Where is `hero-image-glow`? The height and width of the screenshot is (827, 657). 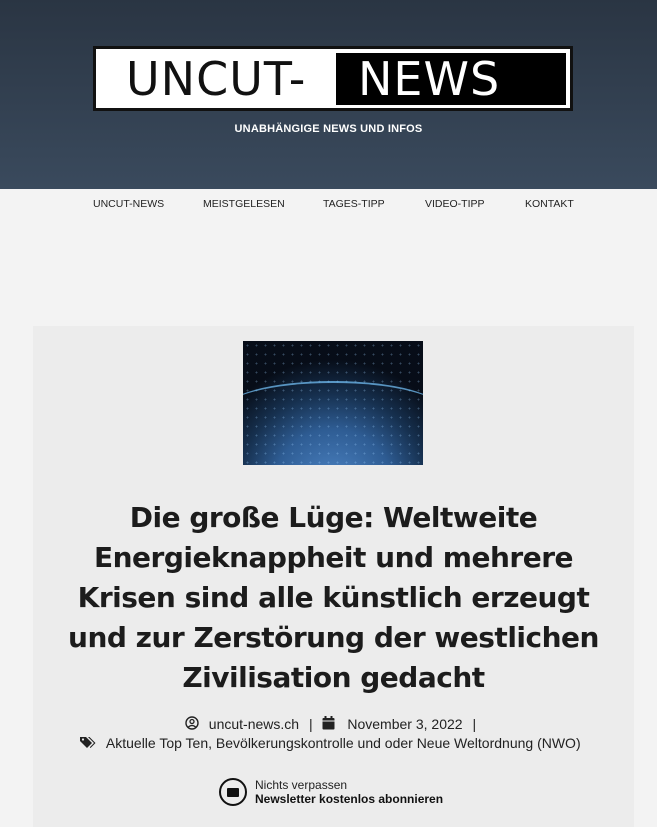
hero-image-glow is located at coordinates (333, 411).